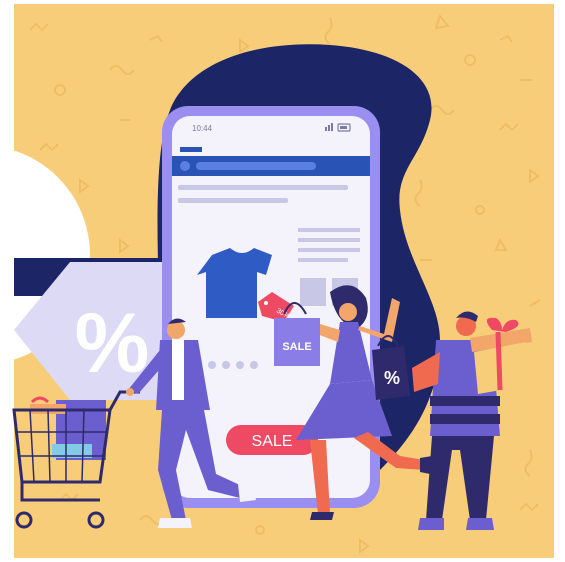 The image size is (565, 562). I want to click on header-avatar, so click(185, 166).